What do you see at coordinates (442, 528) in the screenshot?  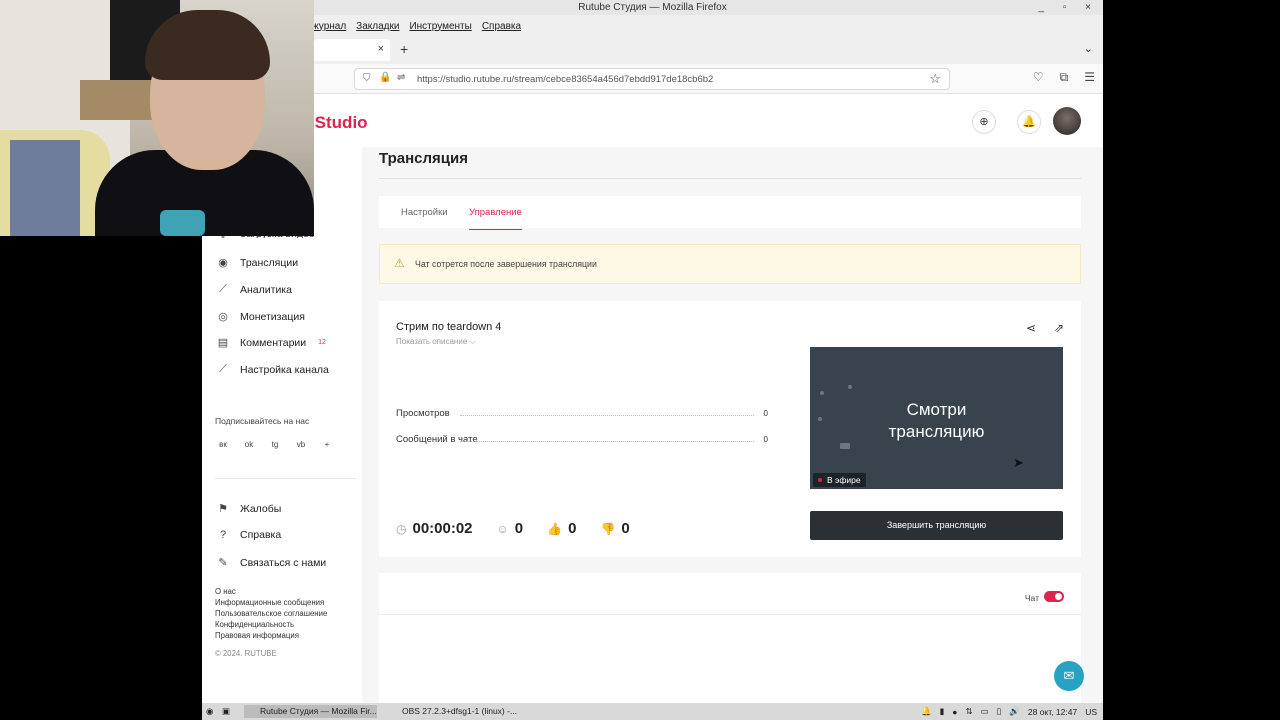 I see `stream-timer: 00:00:02` at bounding box center [442, 528].